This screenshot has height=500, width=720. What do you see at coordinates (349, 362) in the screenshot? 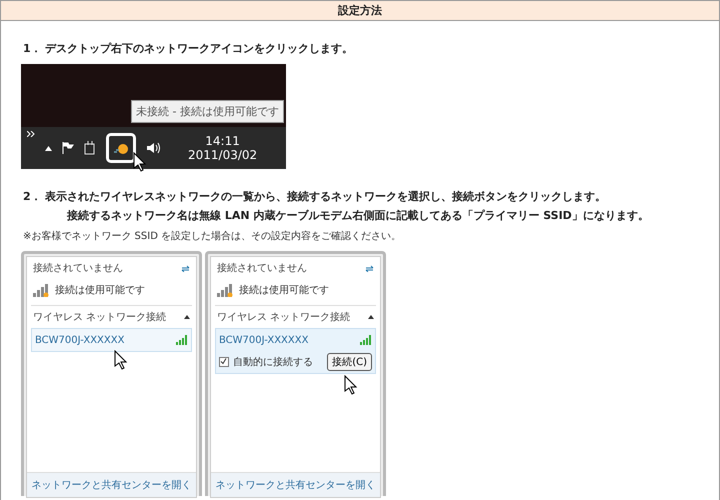
I see `connect-button: 接続(C)` at bounding box center [349, 362].